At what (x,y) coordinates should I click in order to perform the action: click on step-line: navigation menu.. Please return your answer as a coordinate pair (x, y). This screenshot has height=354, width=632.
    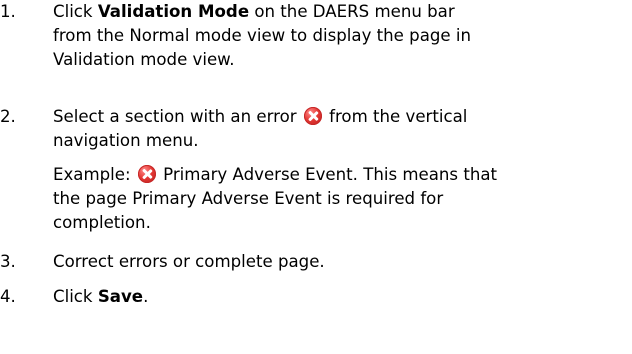
    Looking at the image, I should click on (126, 140).